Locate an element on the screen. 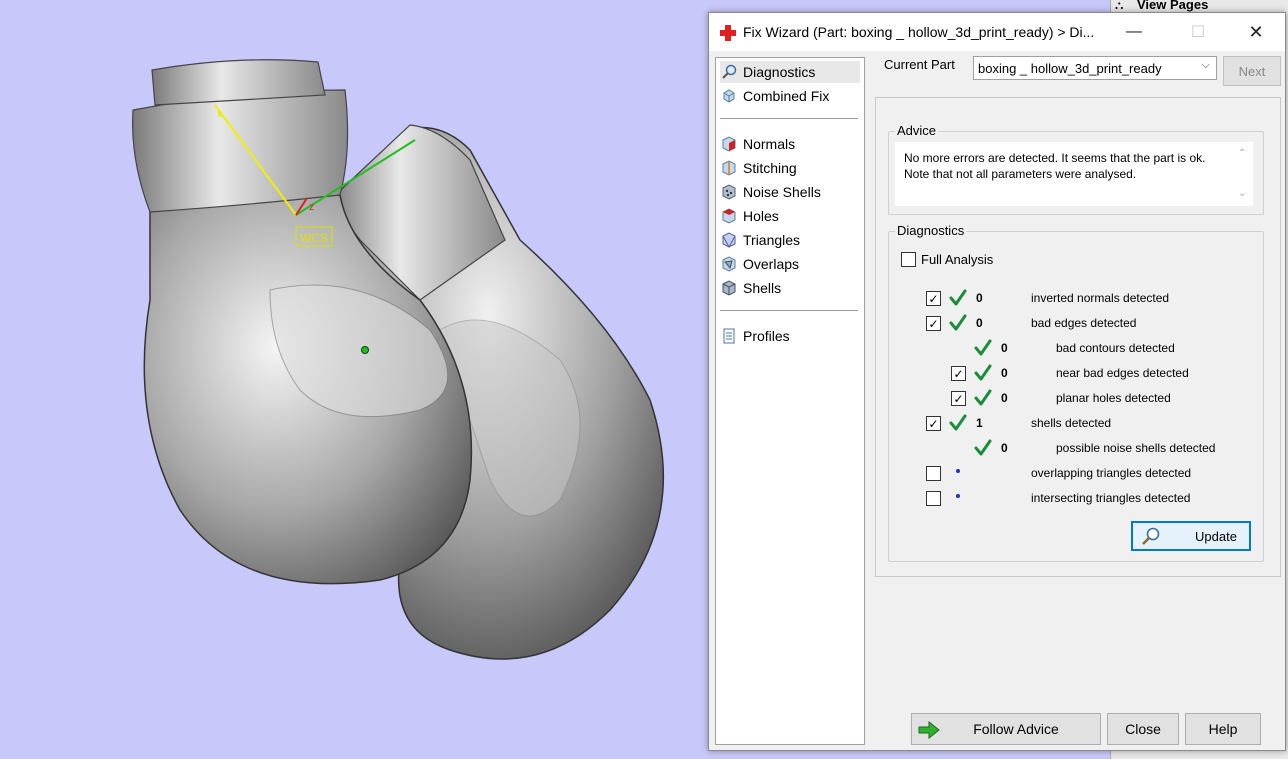 The image size is (1288, 759). diagnostic-row: intersecting triangles detected is located at coordinates (1074, 499).